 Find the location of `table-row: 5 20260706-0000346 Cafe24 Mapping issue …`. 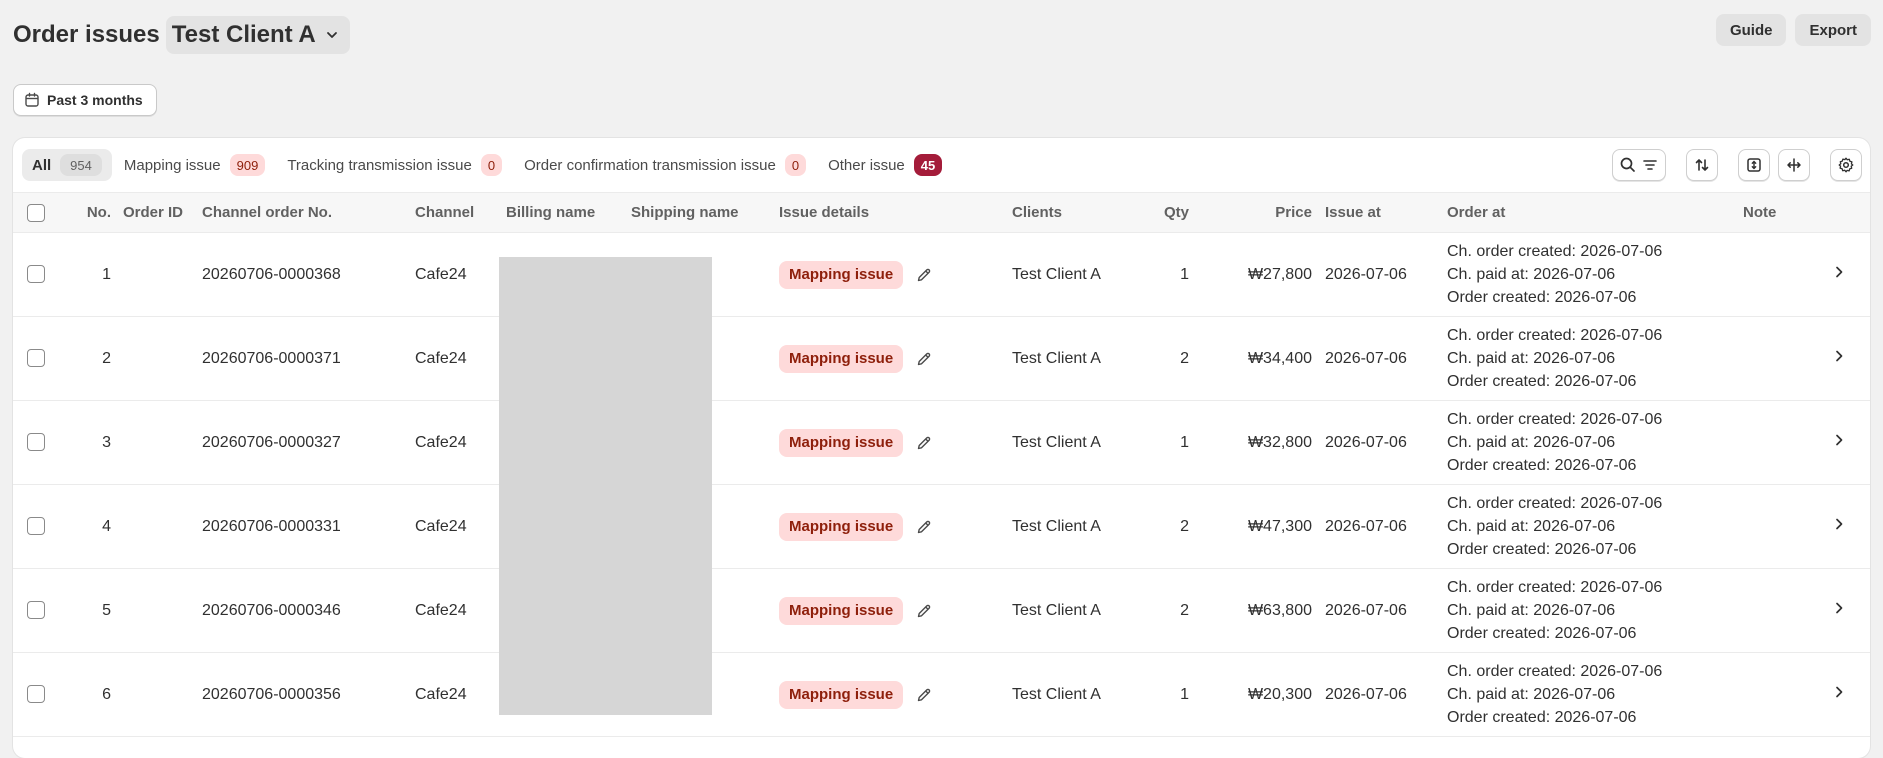

table-row: 5 20260706-0000346 Cafe24 Mapping issue … is located at coordinates (941, 611).